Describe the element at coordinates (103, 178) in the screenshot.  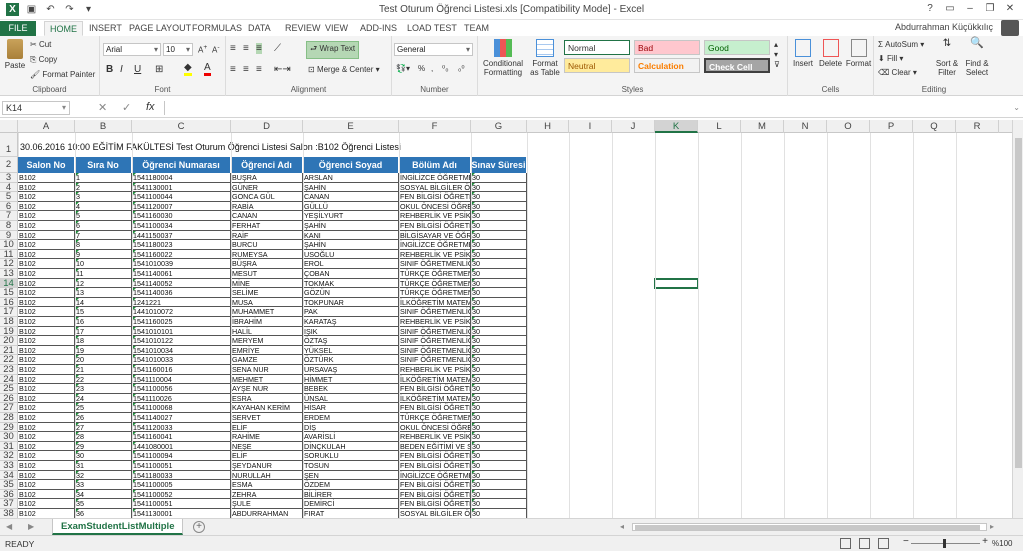
I see `table-cell: 1` at that location.